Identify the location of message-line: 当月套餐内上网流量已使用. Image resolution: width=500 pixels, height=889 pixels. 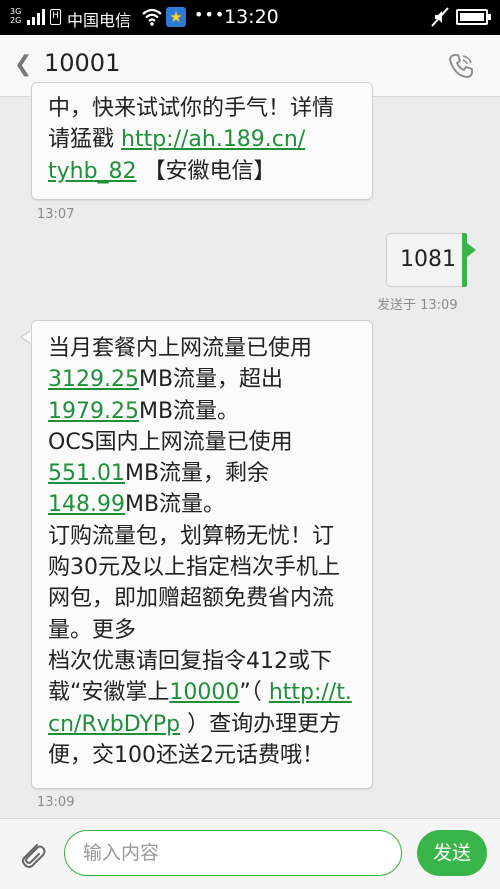
(180, 348).